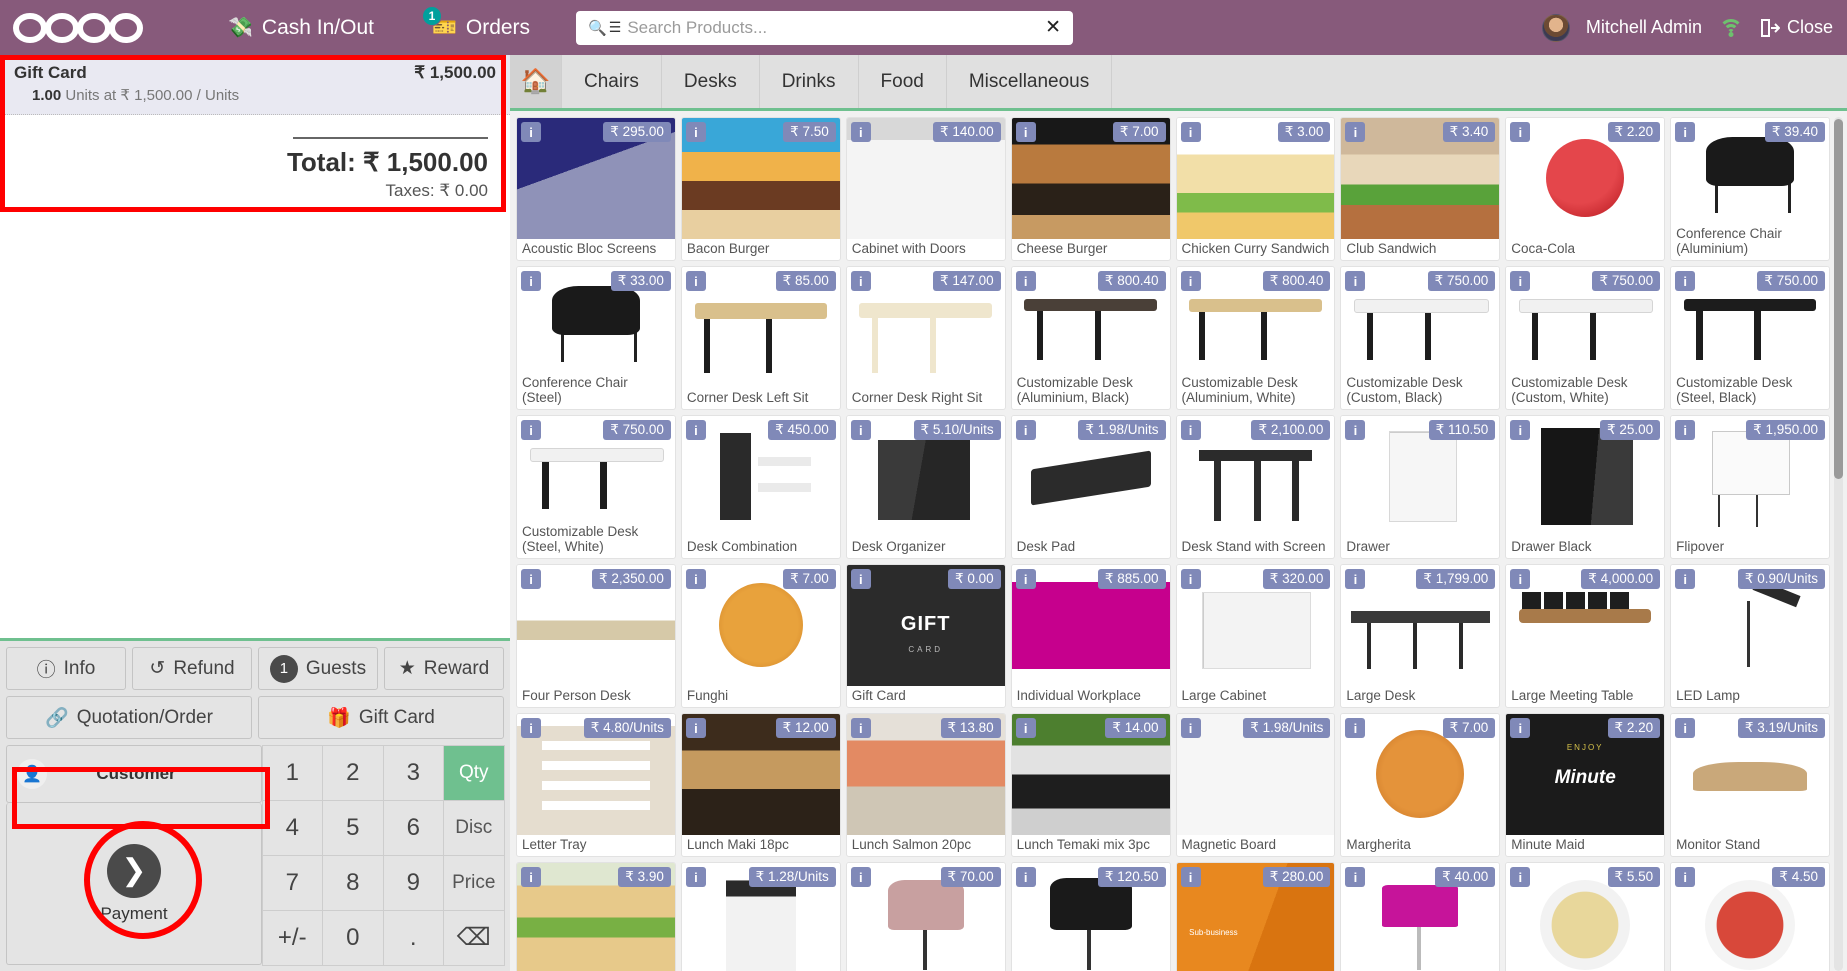 This screenshot has width=1847, height=971. What do you see at coordinates (1750, 636) in the screenshot?
I see `product-card: LED Lamp i ₹ 0.90/Units` at bounding box center [1750, 636].